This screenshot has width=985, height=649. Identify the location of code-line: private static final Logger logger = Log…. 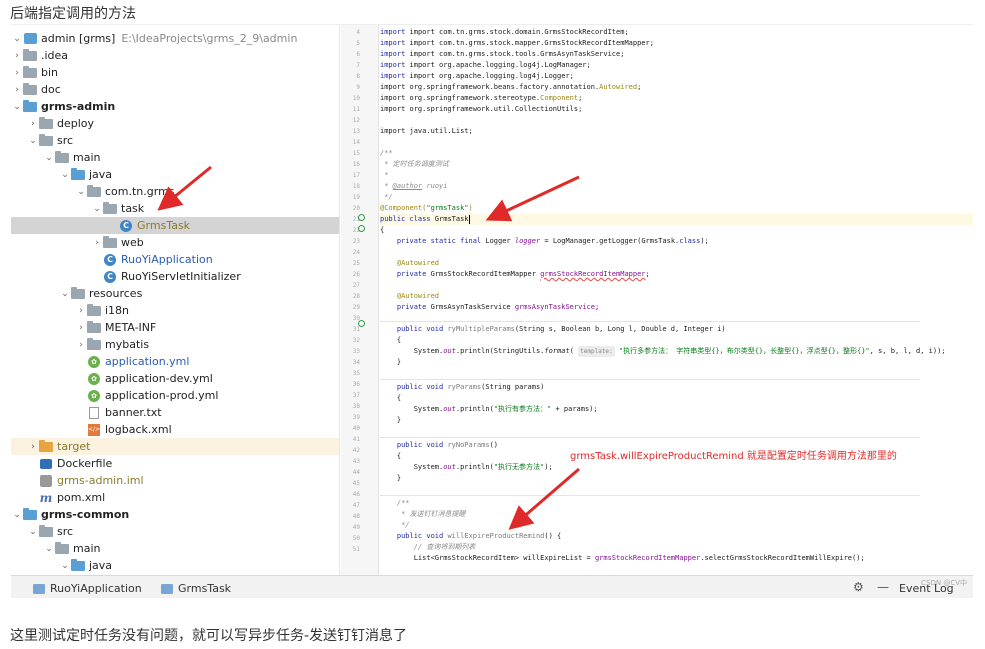
(544, 241).